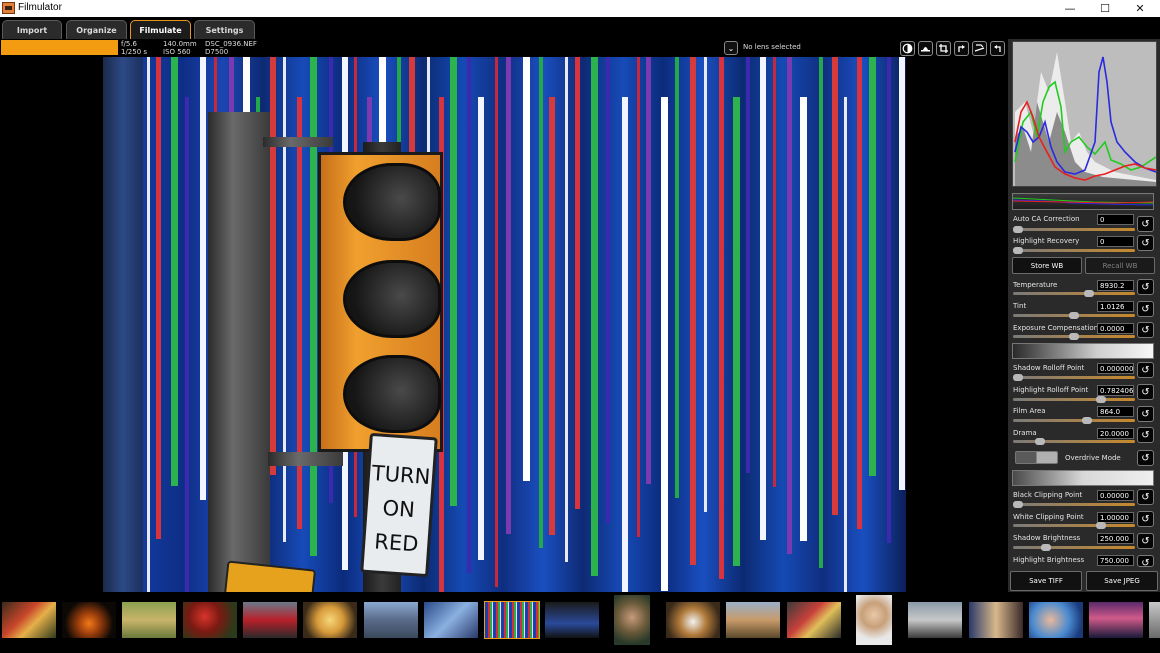  What do you see at coordinates (1145, 458) in the screenshot?
I see `overdrive-reset-button: ↺` at bounding box center [1145, 458].